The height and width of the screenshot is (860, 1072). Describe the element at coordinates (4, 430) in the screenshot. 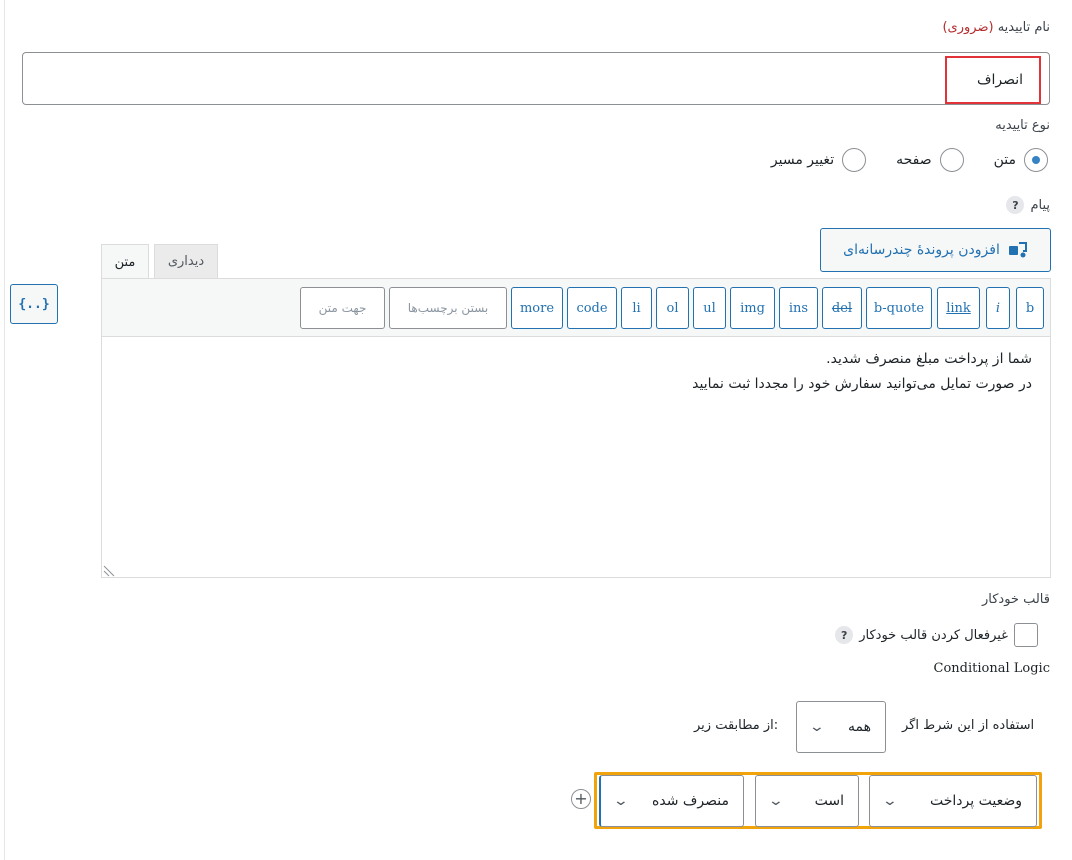

I see `page-left-border` at that location.